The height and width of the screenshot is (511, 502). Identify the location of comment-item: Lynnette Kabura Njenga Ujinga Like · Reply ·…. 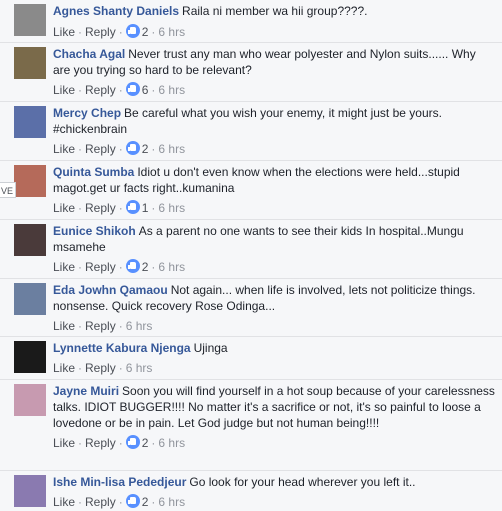
(251, 358).